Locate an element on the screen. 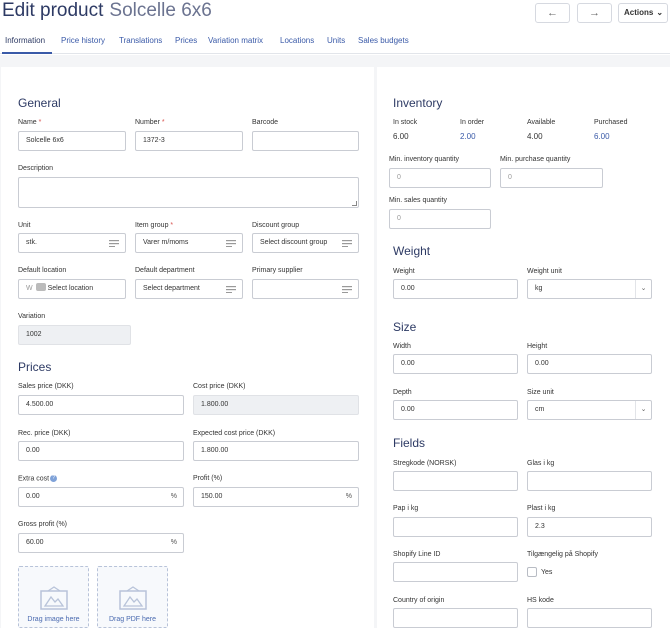  number-label: Number * is located at coordinates (150, 122).